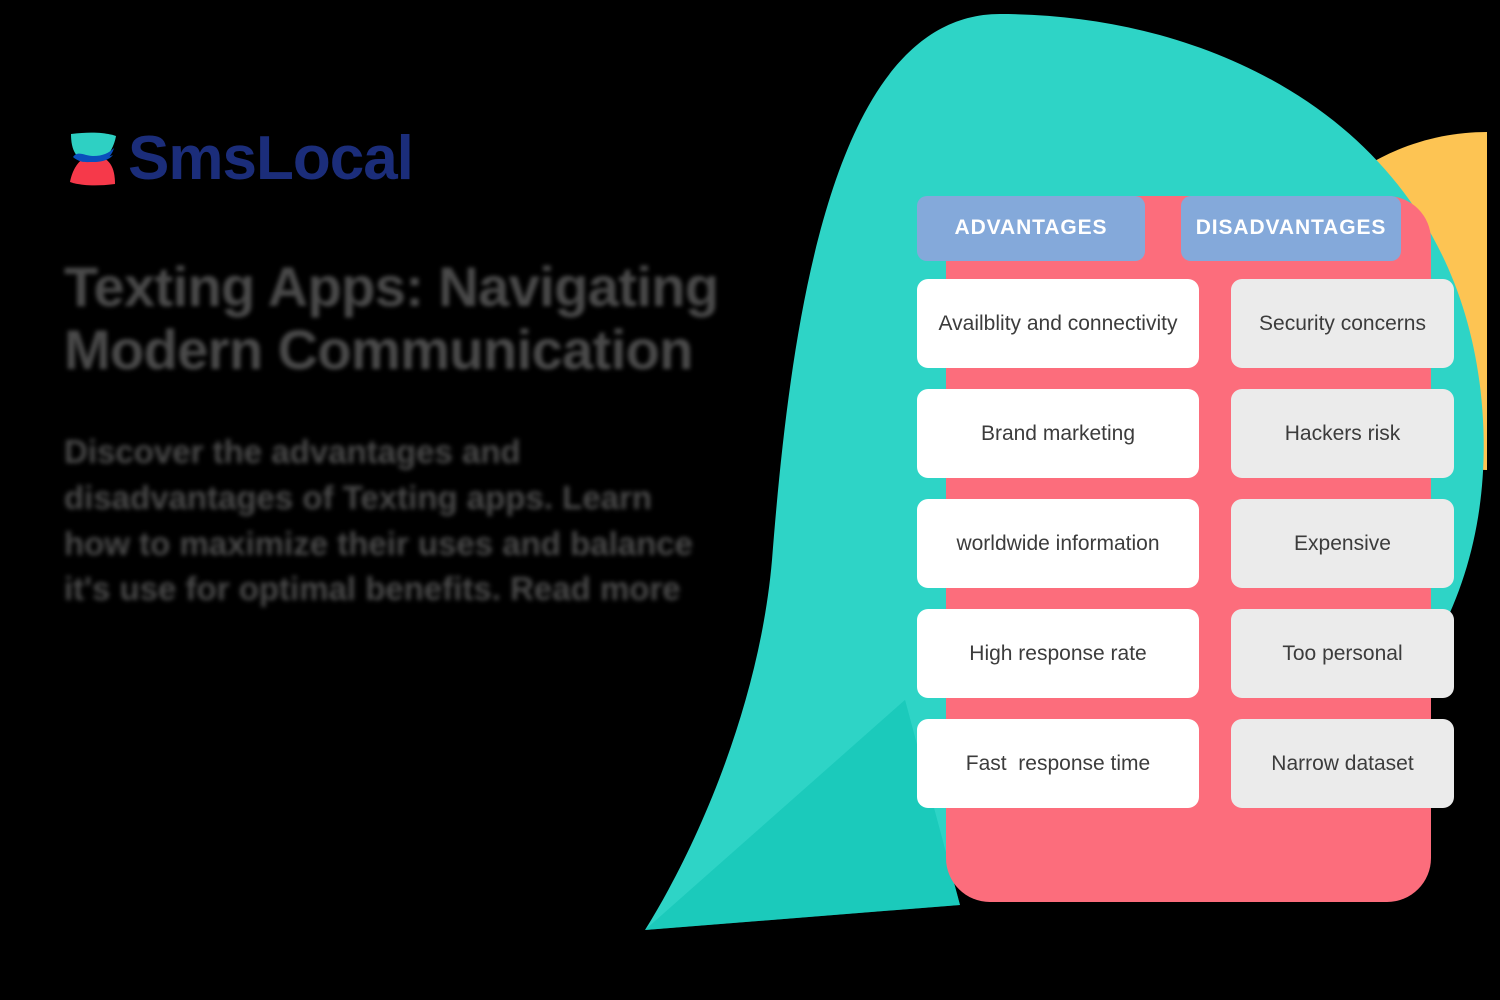 Image resolution: width=1500 pixels, height=1000 pixels. Describe the element at coordinates (271, 158) in the screenshot. I see `brand-wordmark: SmsLocal` at that location.